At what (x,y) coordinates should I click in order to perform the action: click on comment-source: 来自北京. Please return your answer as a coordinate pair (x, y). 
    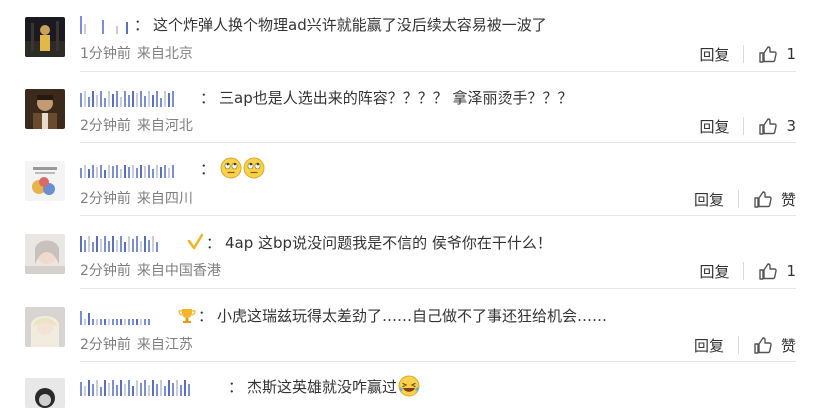
    Looking at the image, I should click on (164, 54).